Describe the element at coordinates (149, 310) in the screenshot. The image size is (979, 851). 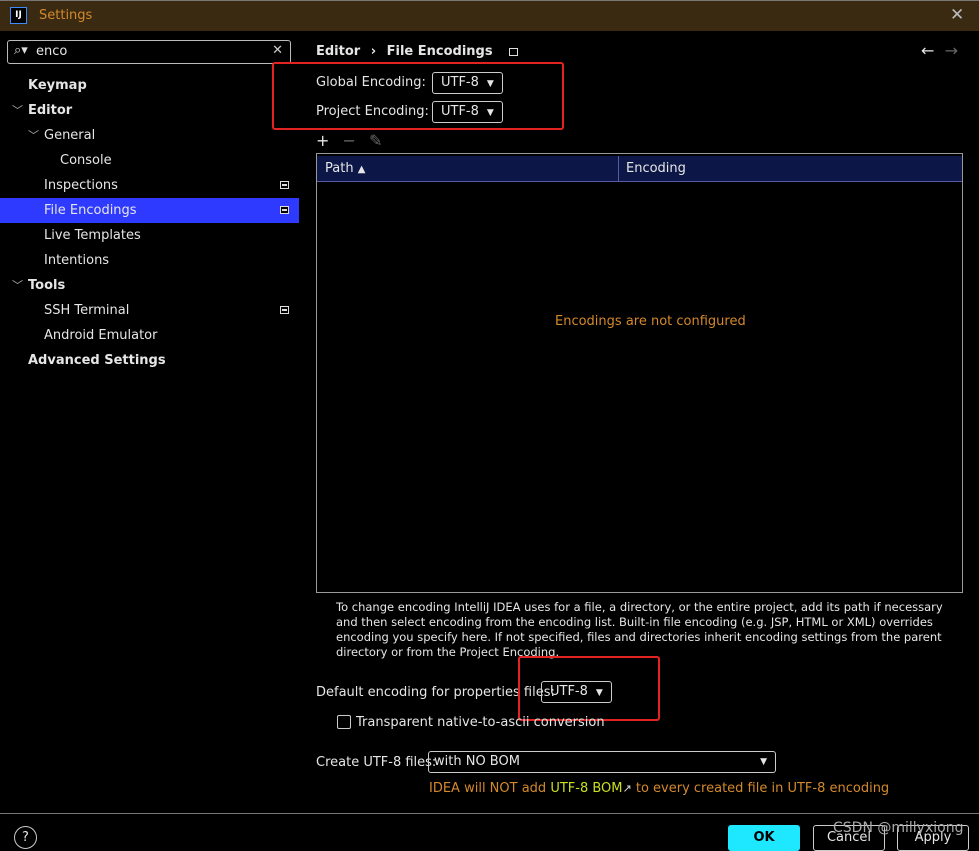
I see `sidebar-item-ssh-terminal: SSH Terminal` at that location.